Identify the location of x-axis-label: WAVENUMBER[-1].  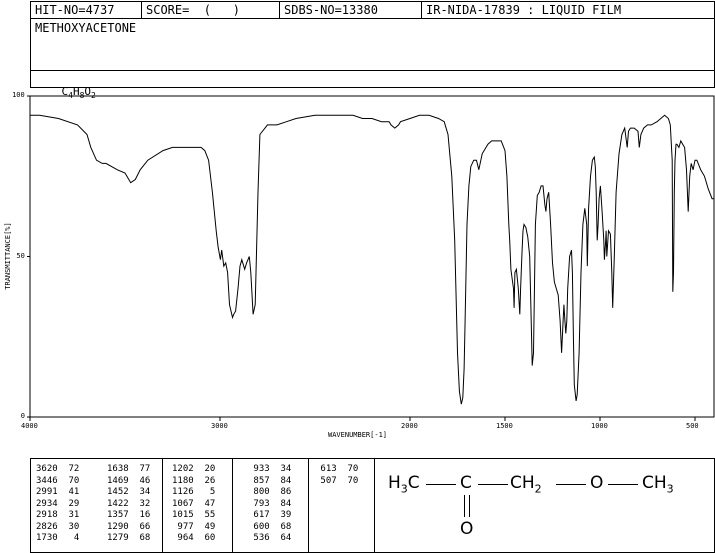
(358, 435).